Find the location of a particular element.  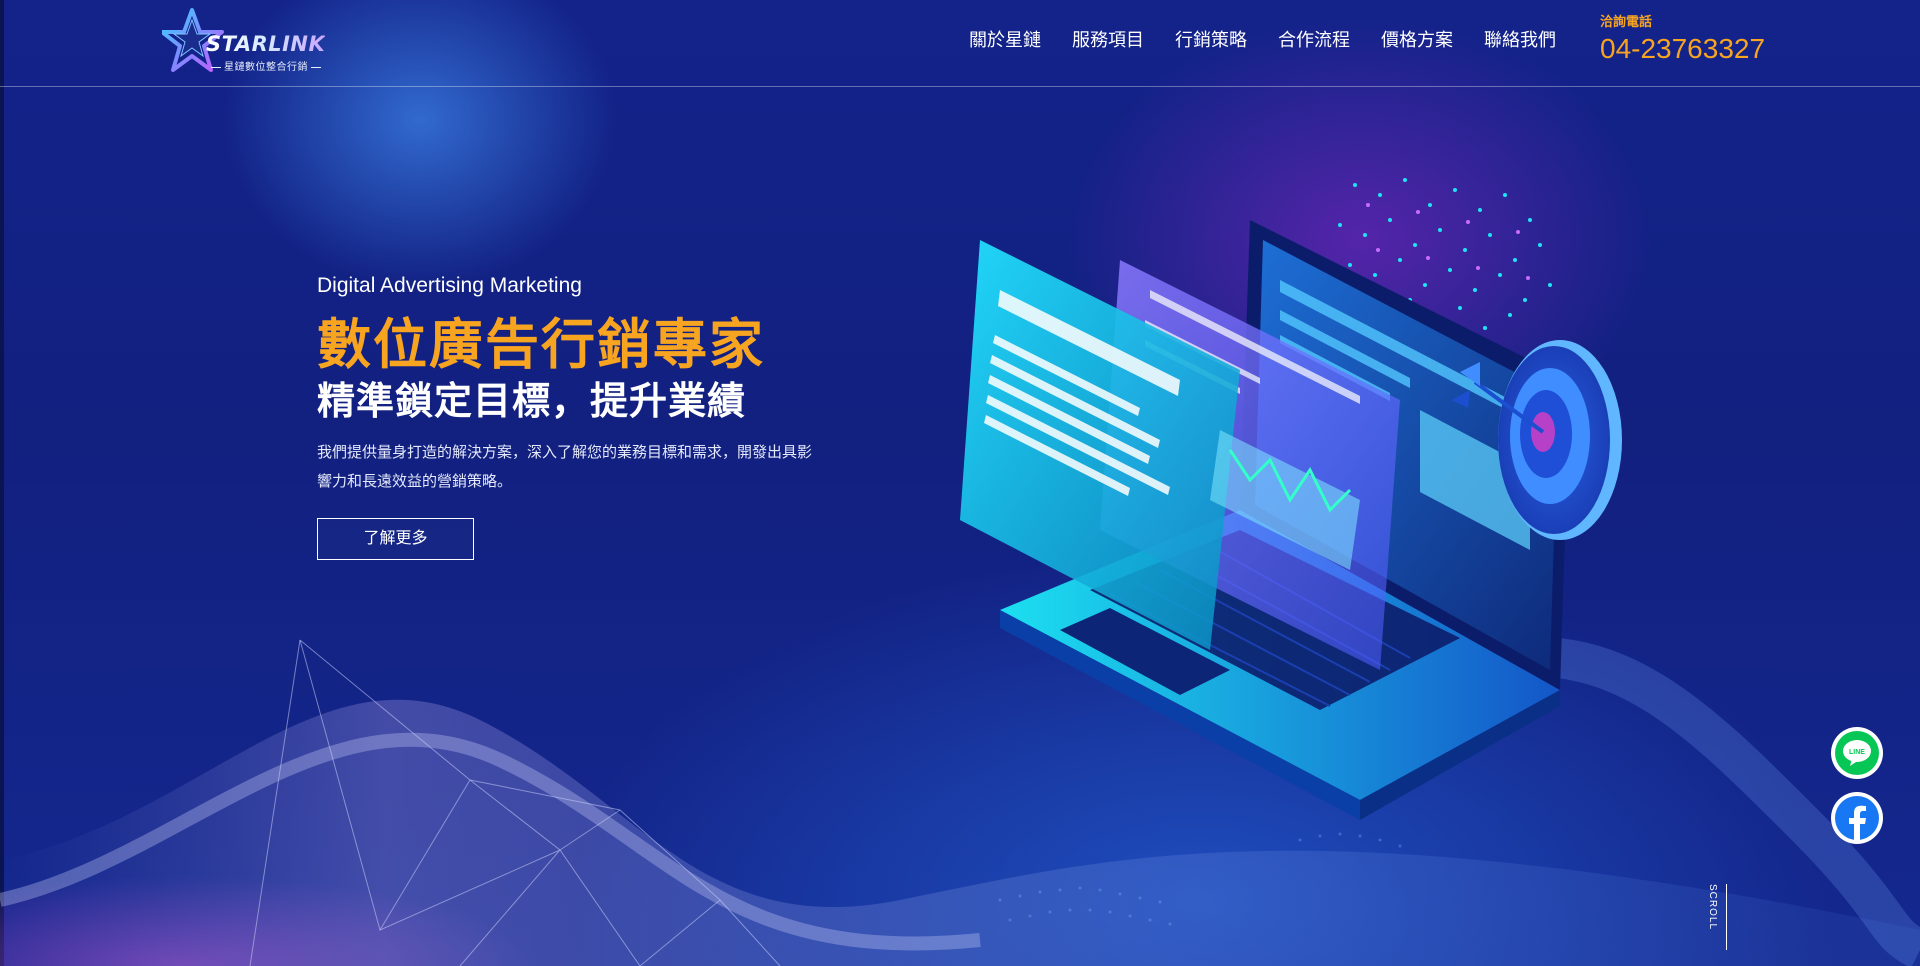

nav-item-strategy: 行銷策略 is located at coordinates (1211, 40).